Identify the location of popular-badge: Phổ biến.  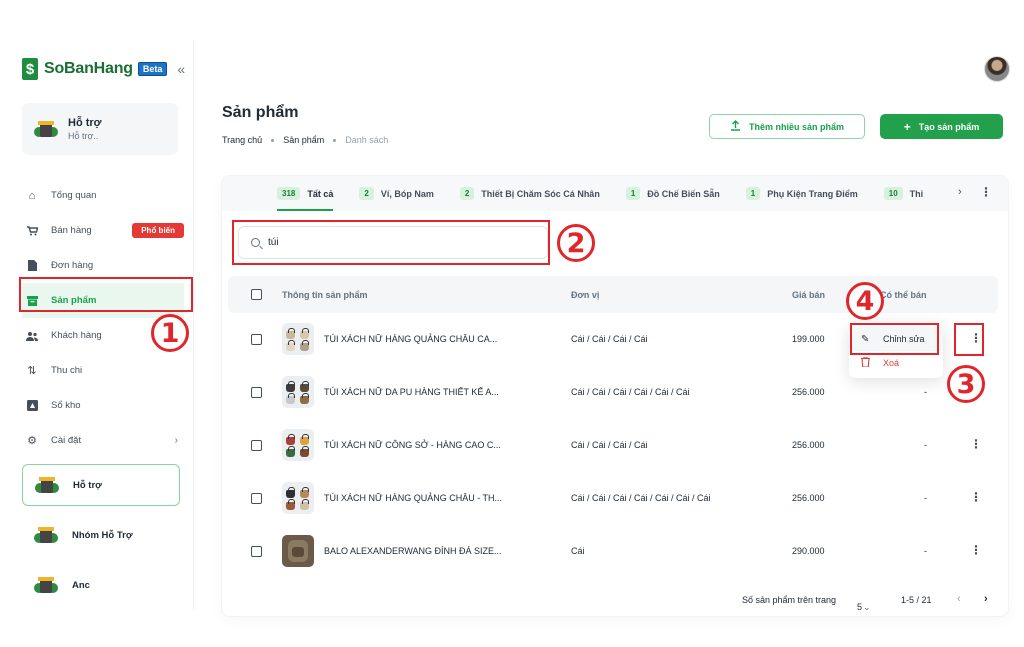
(158, 230).